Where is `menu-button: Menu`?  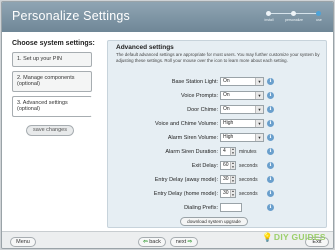
menu-button: Menu is located at coordinates (23, 242).